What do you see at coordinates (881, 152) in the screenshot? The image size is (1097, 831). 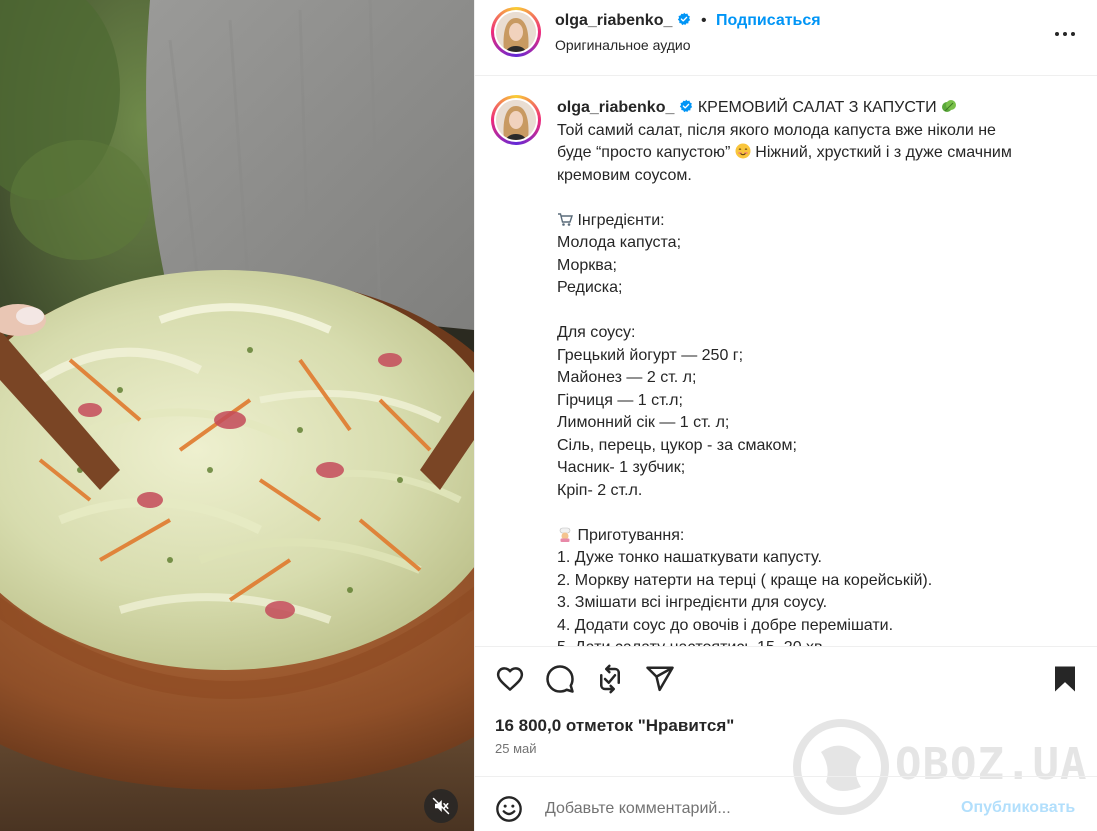 I see `caption-text-fragment: Ніжний, хрусткий і з дуже смачним` at bounding box center [881, 152].